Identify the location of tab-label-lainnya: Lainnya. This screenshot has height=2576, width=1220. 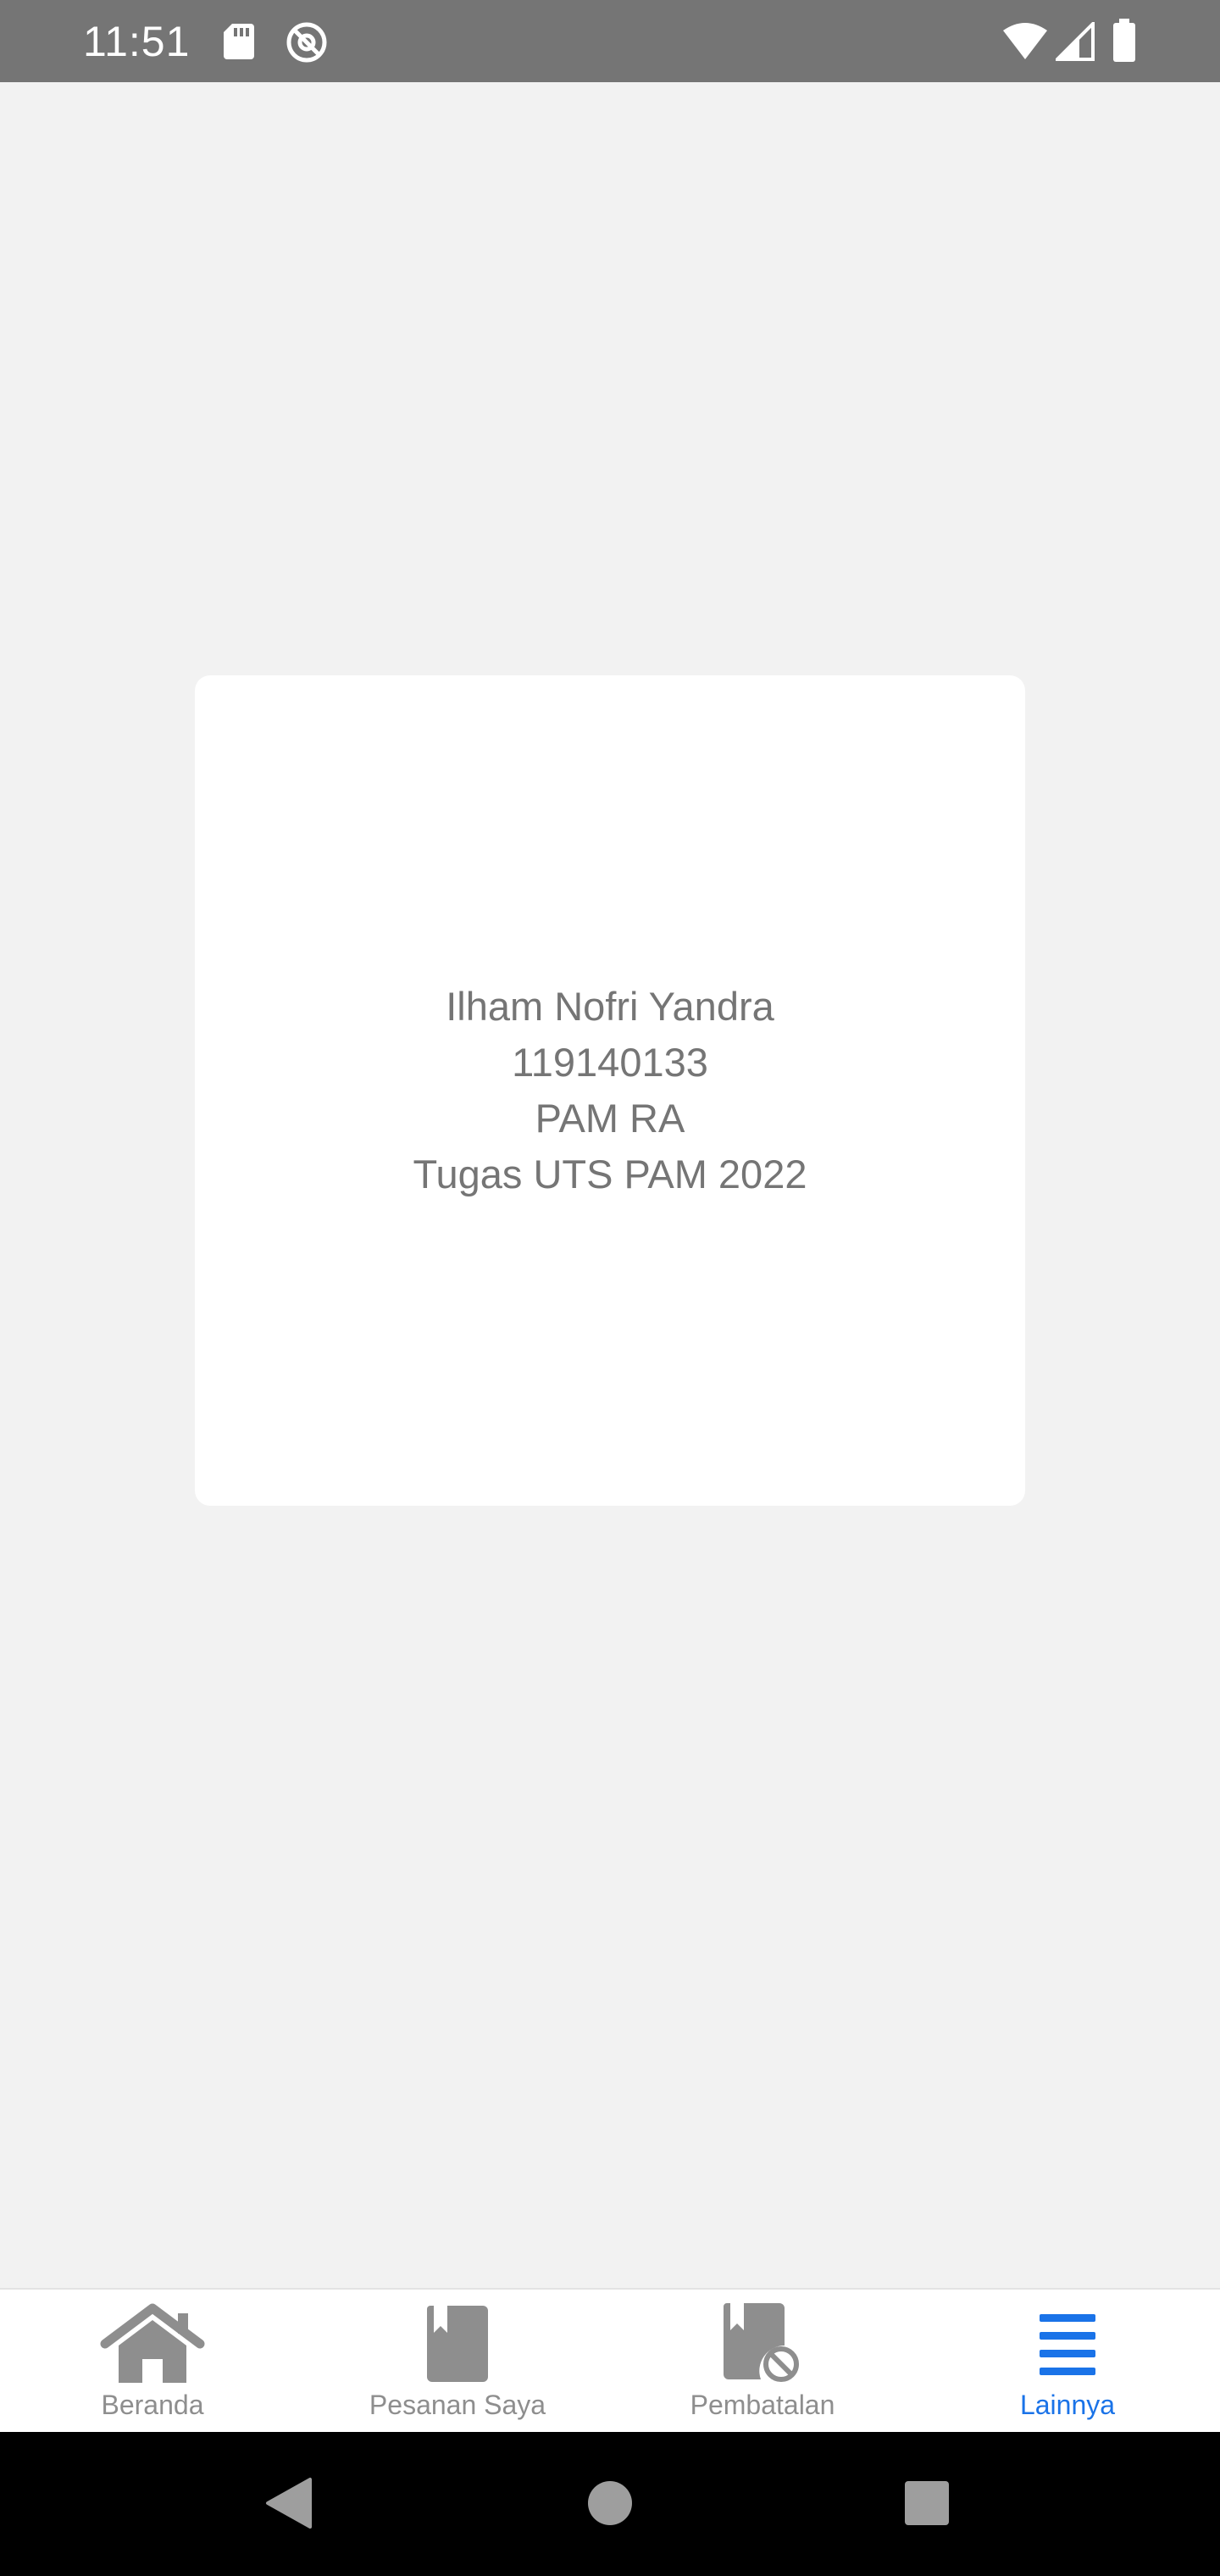
(1067, 2405).